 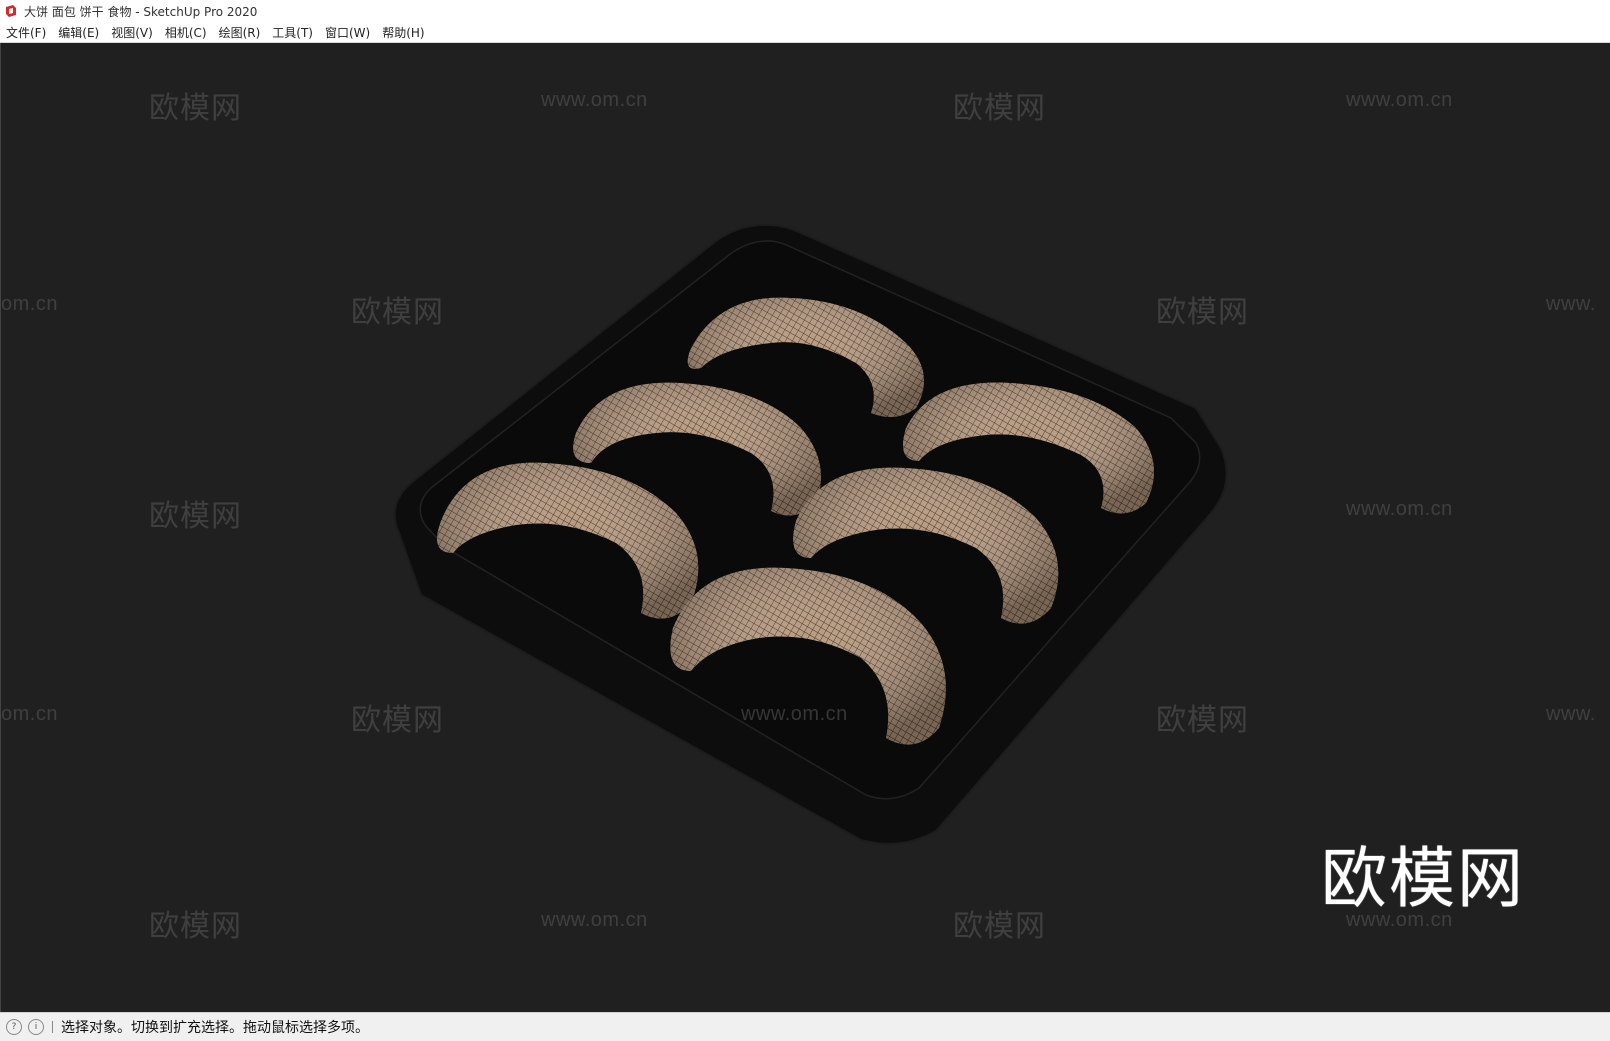 I want to click on menu-tools: 工具(T), so click(x=292, y=32).